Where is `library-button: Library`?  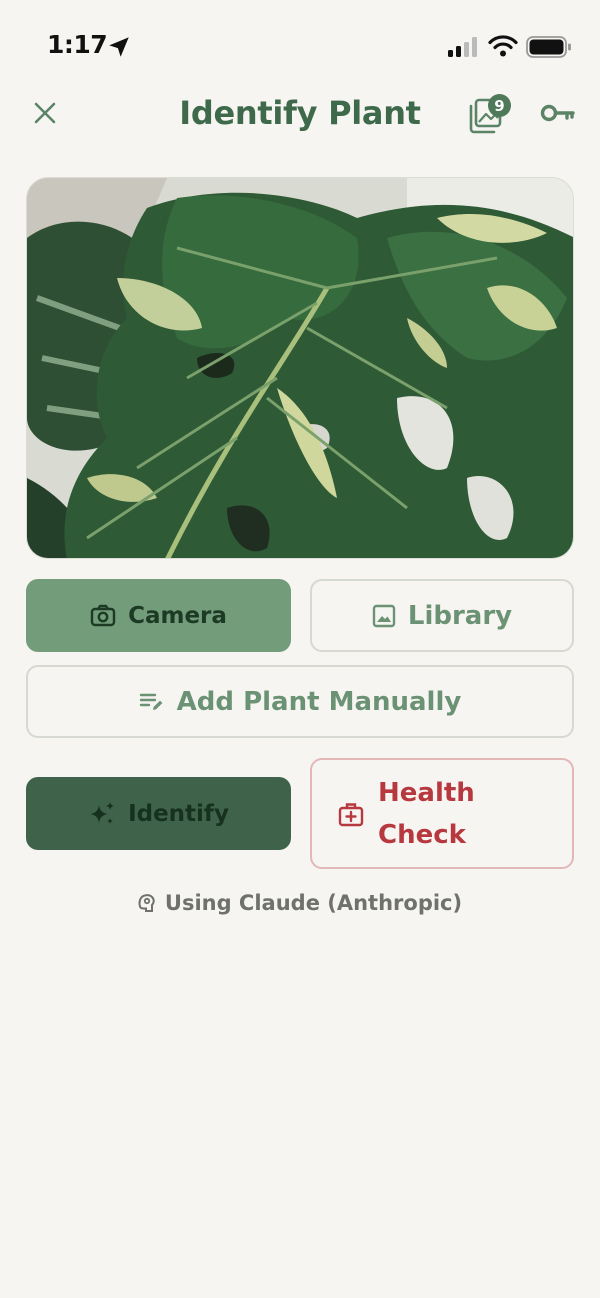 library-button: Library is located at coordinates (442, 615).